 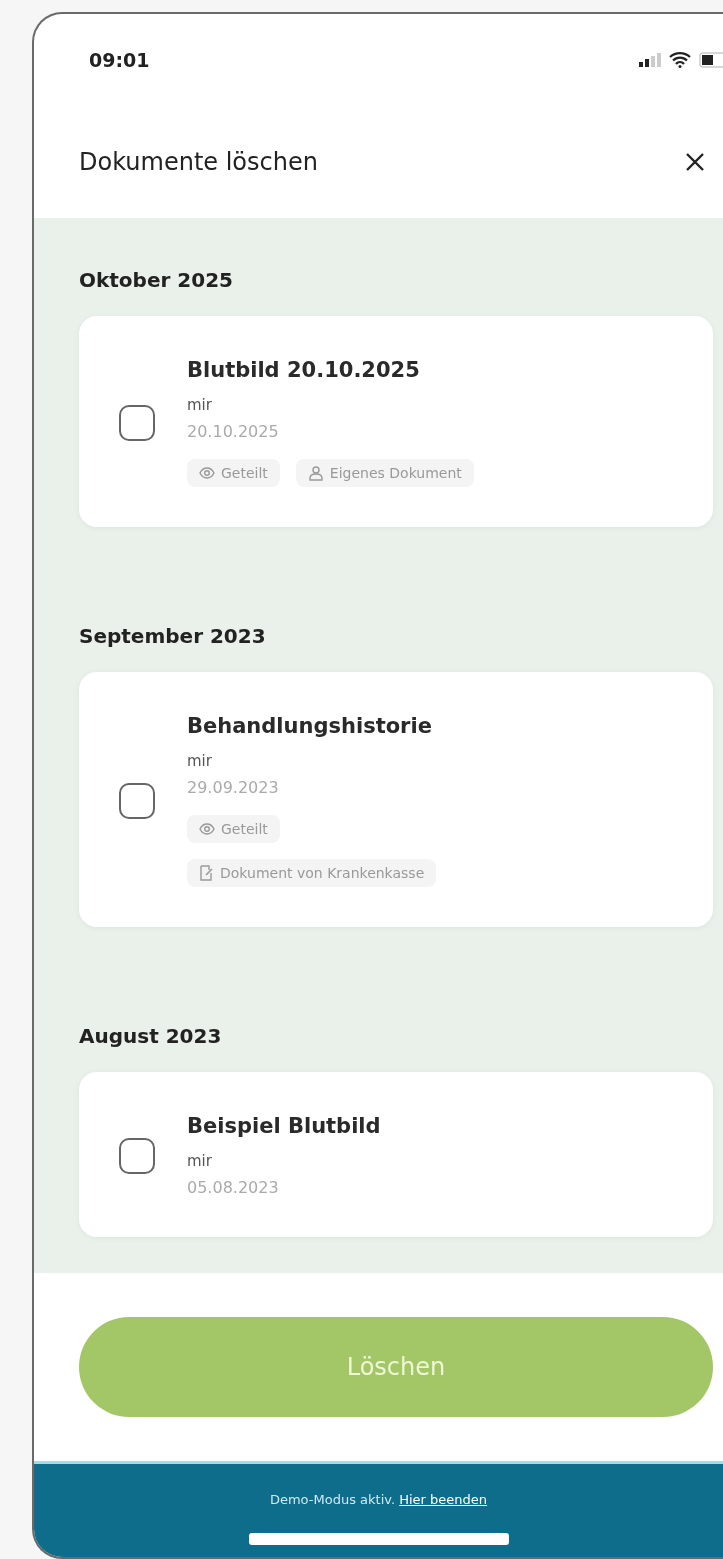 I want to click on section-heading: August 2023, so click(x=151, y=1036).